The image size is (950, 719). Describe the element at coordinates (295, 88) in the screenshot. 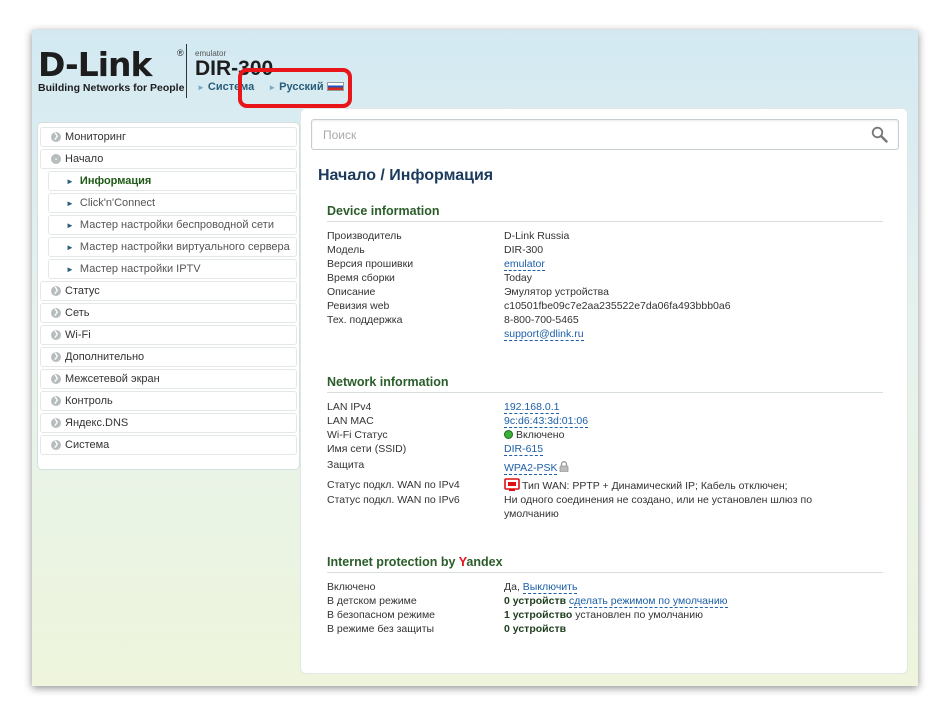

I see `annotation-highlight` at that location.